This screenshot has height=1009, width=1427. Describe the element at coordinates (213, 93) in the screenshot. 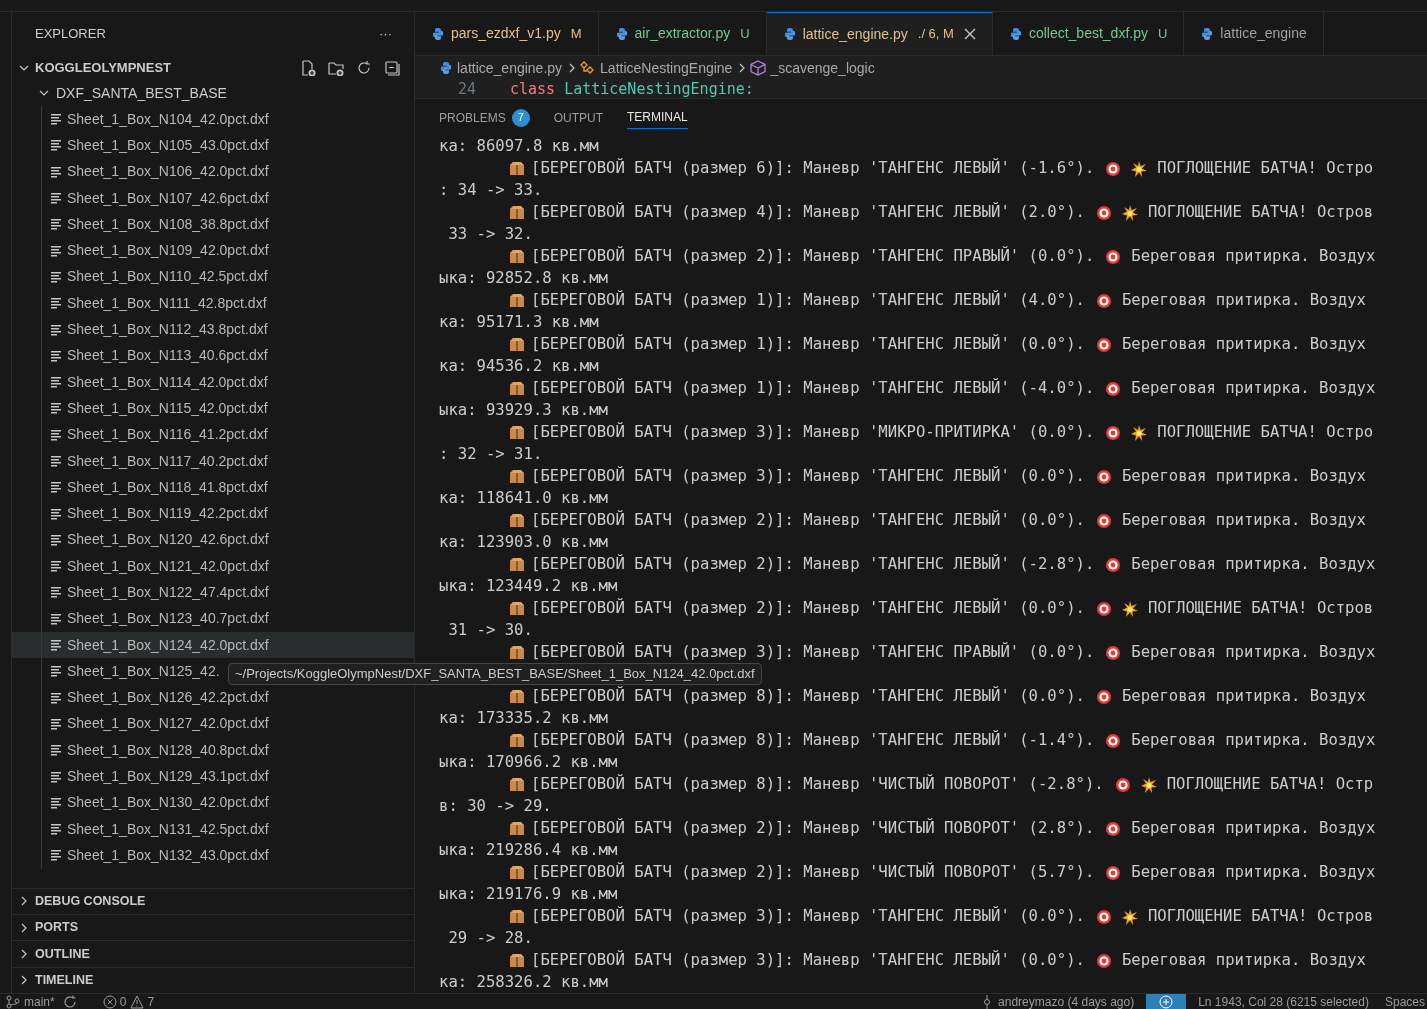

I see `folder-row: DXF_SANTA_BEST_BASE` at that location.